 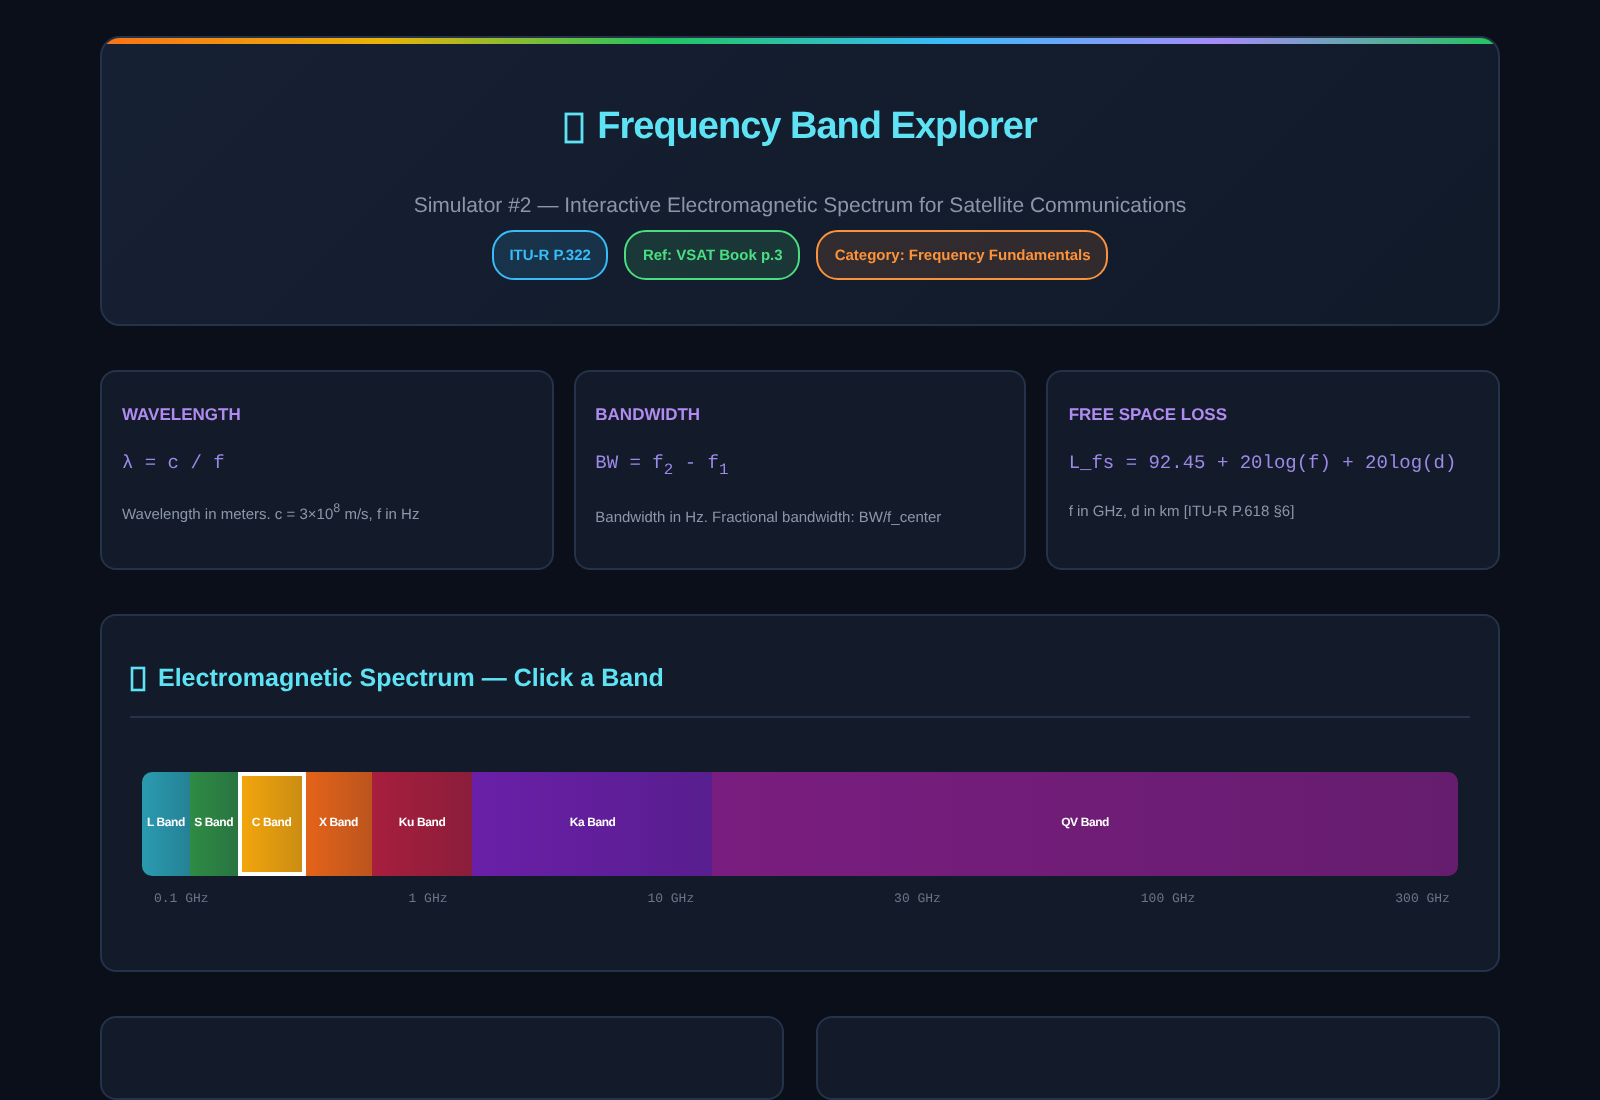 What do you see at coordinates (663, 466) in the screenshot?
I see `formula: BW = f$_{2}$ - f$_{1}$` at bounding box center [663, 466].